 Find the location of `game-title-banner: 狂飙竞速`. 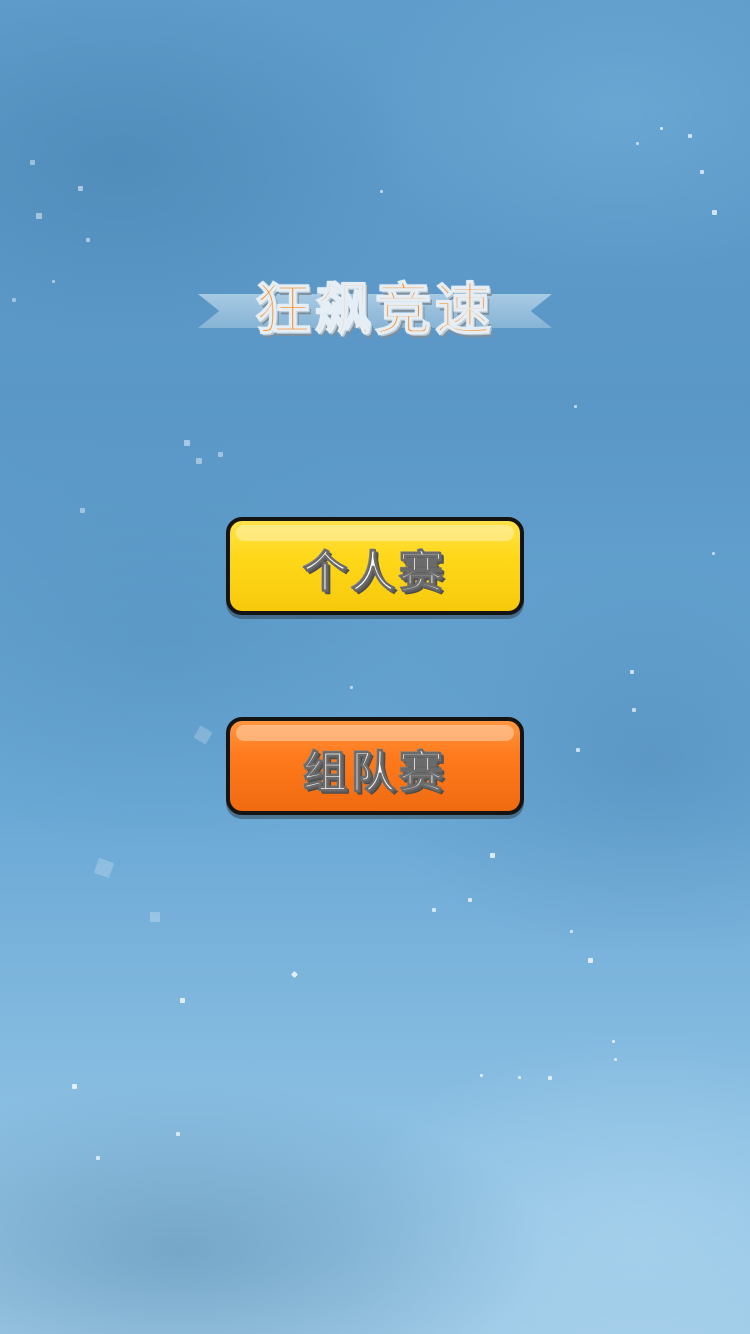

game-title-banner: 狂飙竞速 is located at coordinates (375, 311).